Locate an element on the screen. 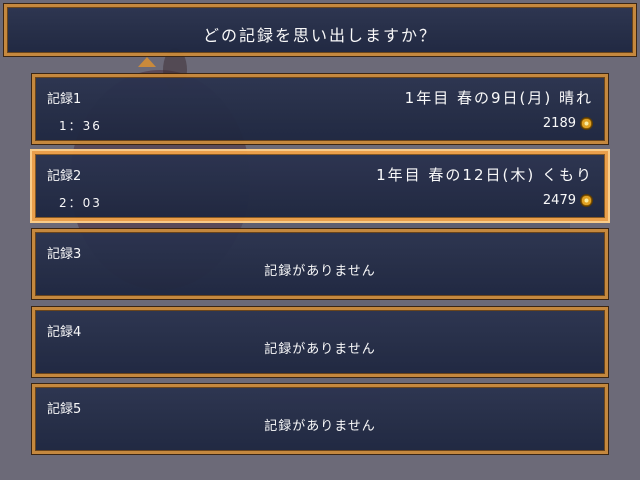 The width and height of the screenshot is (640, 480). save-slot-2: 記録2 2：03 1年目 春の12日(木) くもり 2479 is located at coordinates (320, 186).